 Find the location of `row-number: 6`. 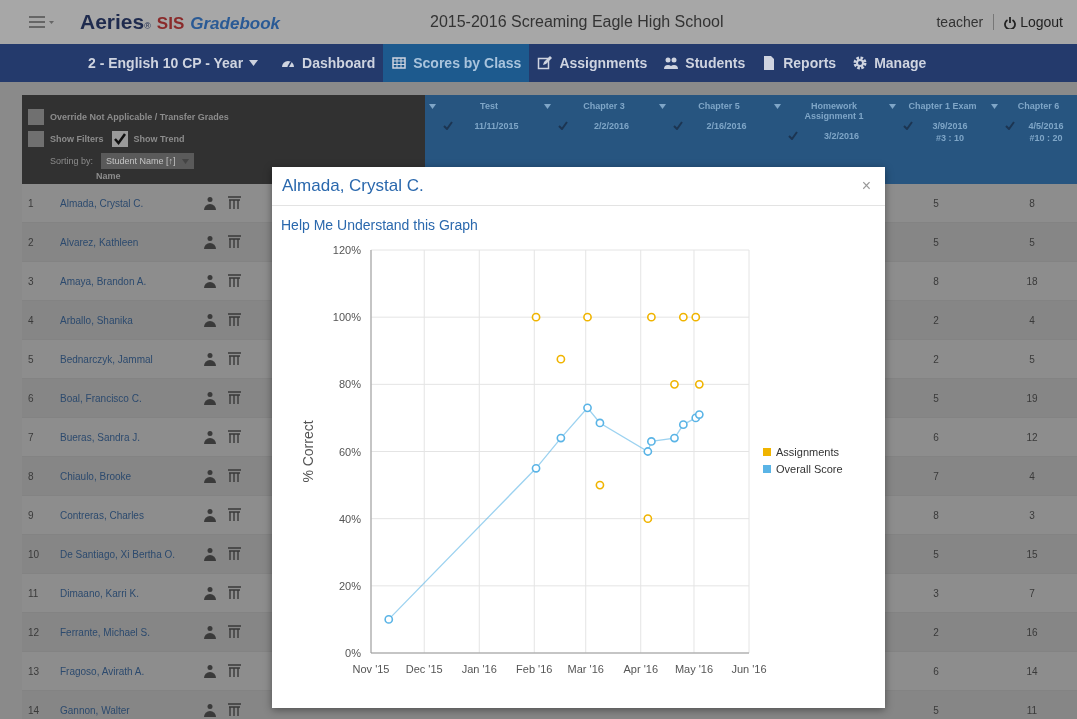

row-number: 6 is located at coordinates (31, 398).